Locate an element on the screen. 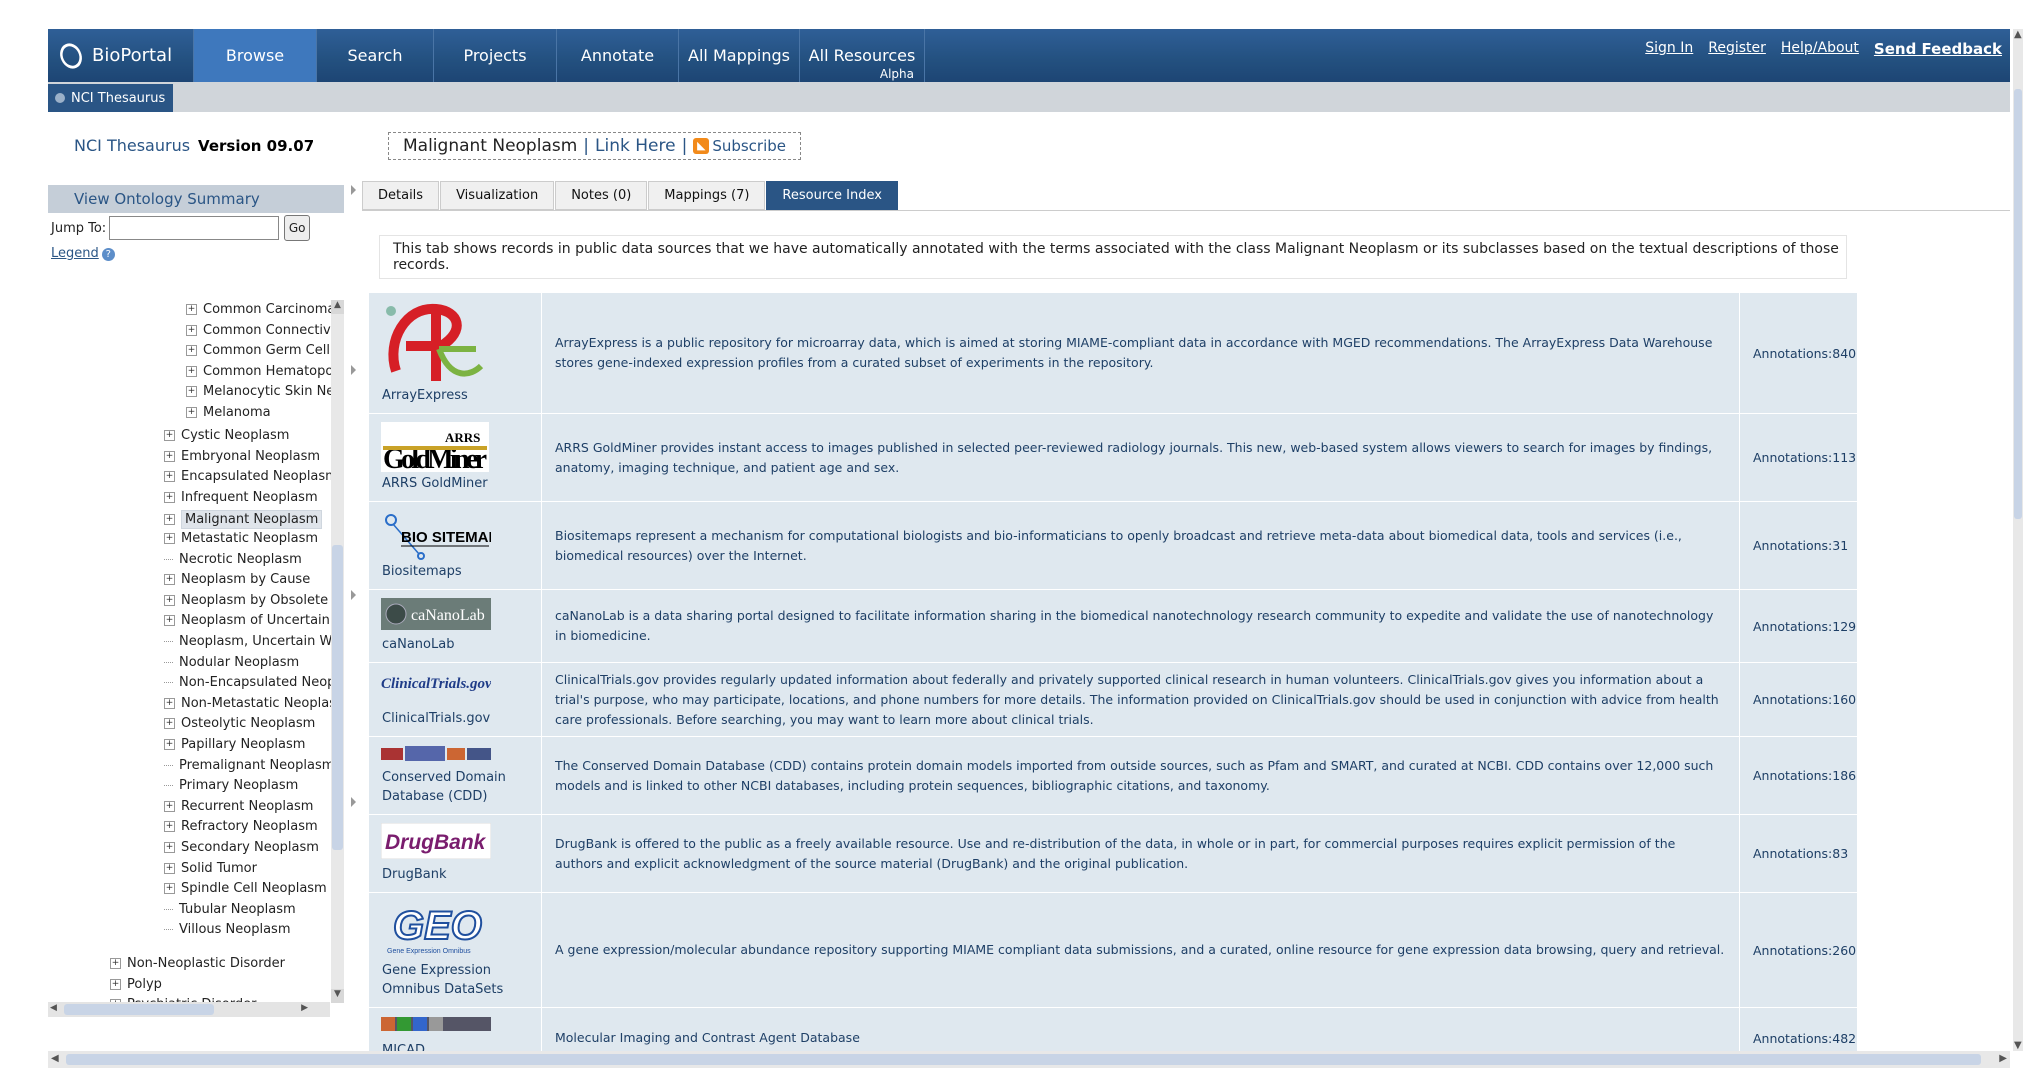 The width and height of the screenshot is (2023, 1076). tree-horizontal-scrollbar: ◀ ▶ is located at coordinates (189, 1009).